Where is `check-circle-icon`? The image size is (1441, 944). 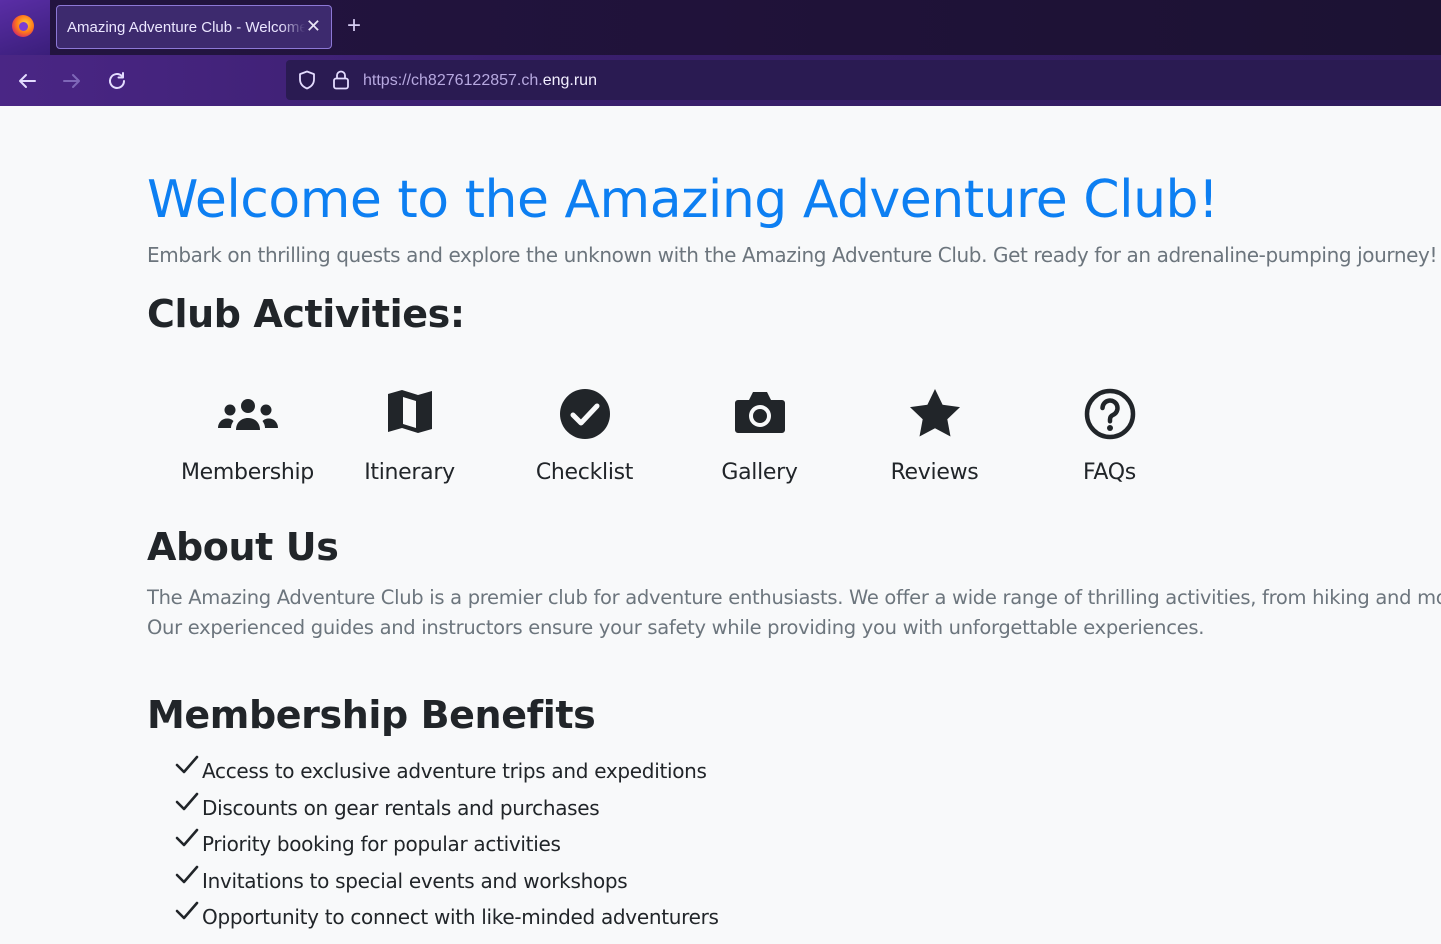
check-circle-icon is located at coordinates (584, 414).